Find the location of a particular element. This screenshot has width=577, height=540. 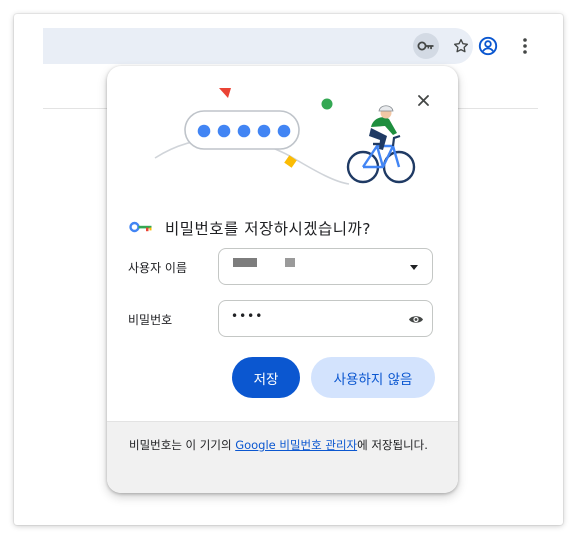

bookmark-star-icon is located at coordinates (461, 46).